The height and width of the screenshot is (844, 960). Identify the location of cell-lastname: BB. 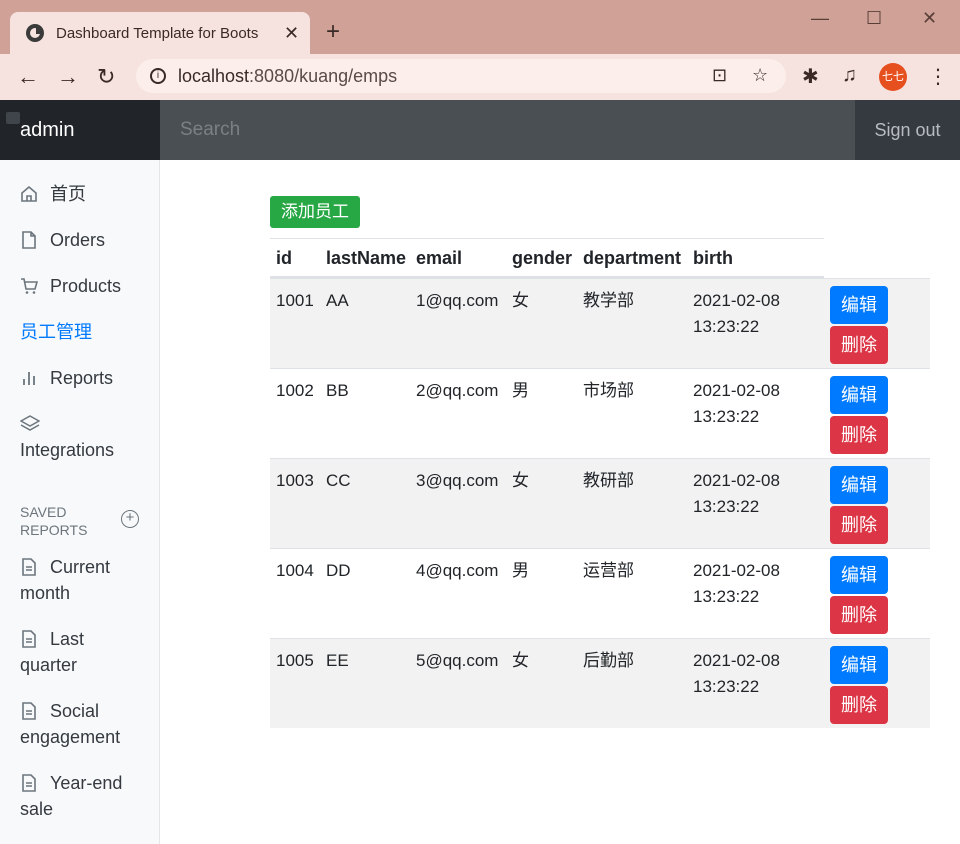
(337, 390).